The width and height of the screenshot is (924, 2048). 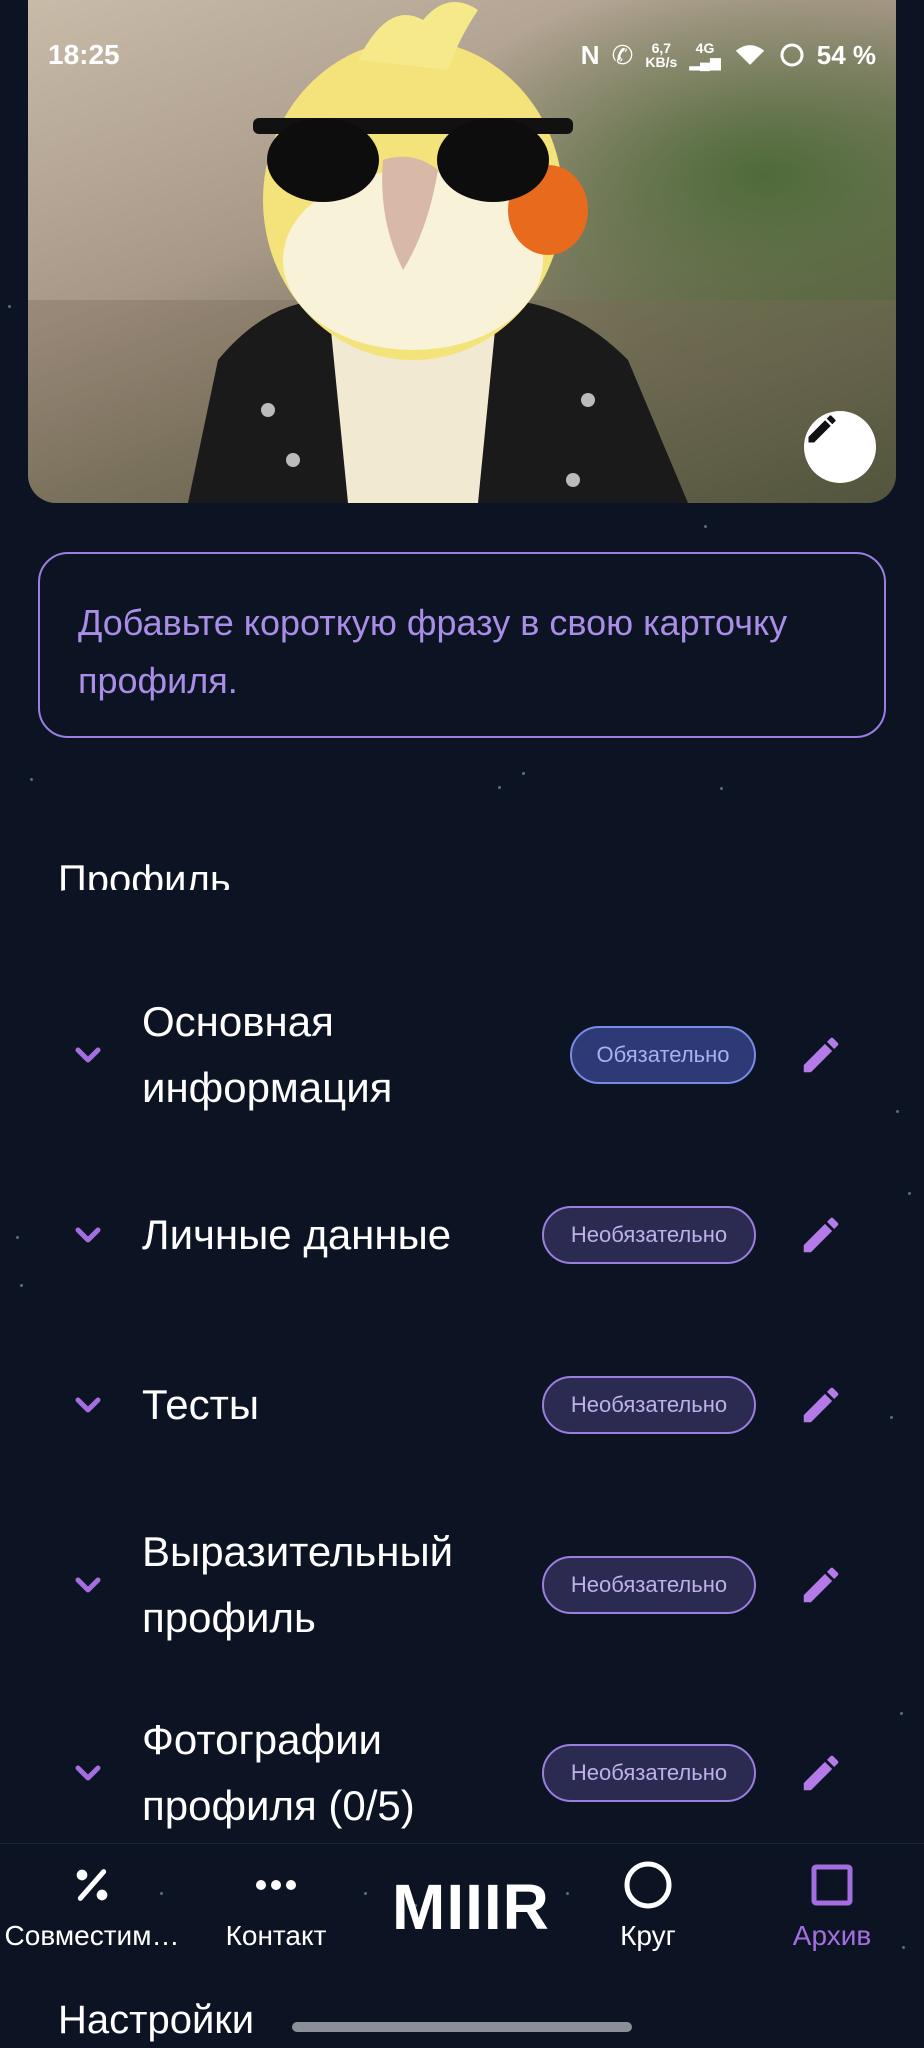 I want to click on nav-label: Круг, so click(x=648, y=1935).